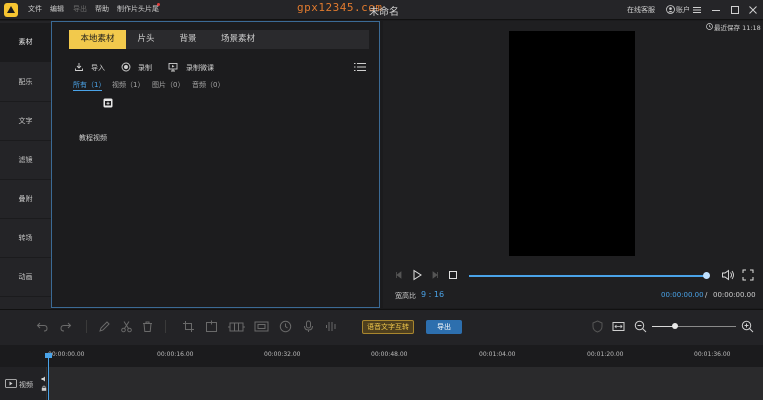  I want to click on zoom-out-icon, so click(640, 326).